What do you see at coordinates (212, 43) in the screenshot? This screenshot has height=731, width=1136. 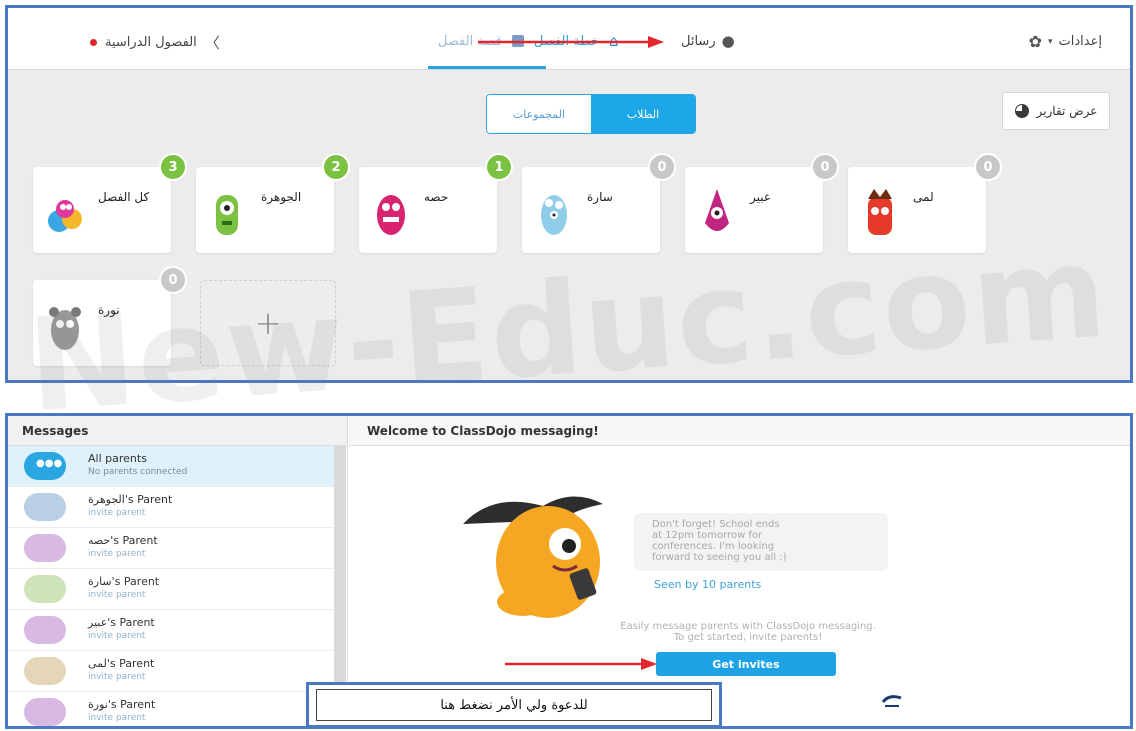 I see `chevron-left-icon: 〈` at bounding box center [212, 43].